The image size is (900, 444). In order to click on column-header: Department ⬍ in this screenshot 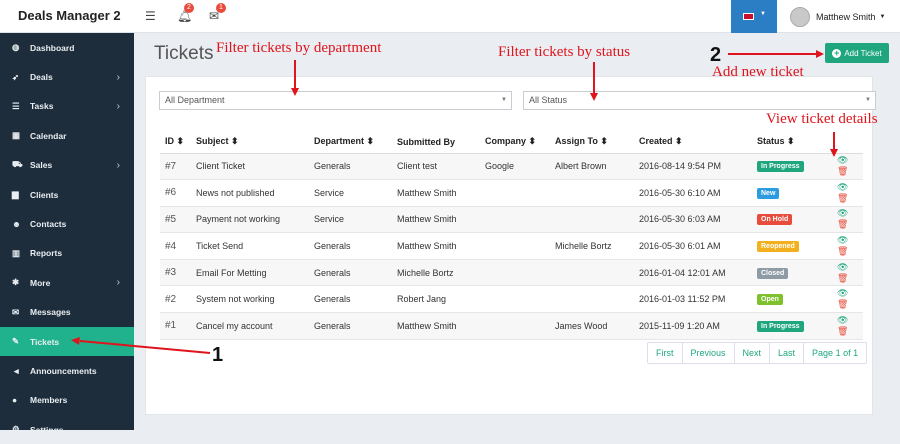, I will do `click(350, 142)`.